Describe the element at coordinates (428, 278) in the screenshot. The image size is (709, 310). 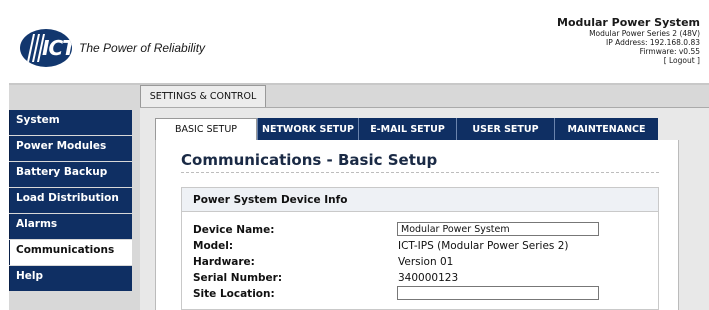
I see `serial-number-value: 340000123` at that location.